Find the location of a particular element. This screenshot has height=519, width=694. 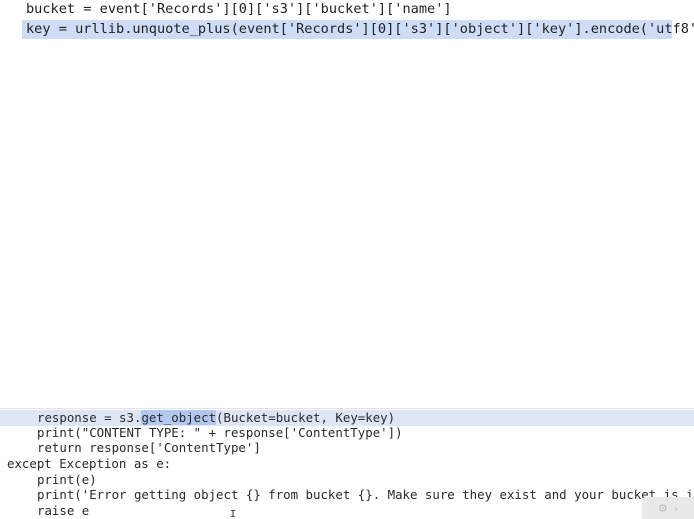

selected-token-get-object: get_object is located at coordinates (179, 417).